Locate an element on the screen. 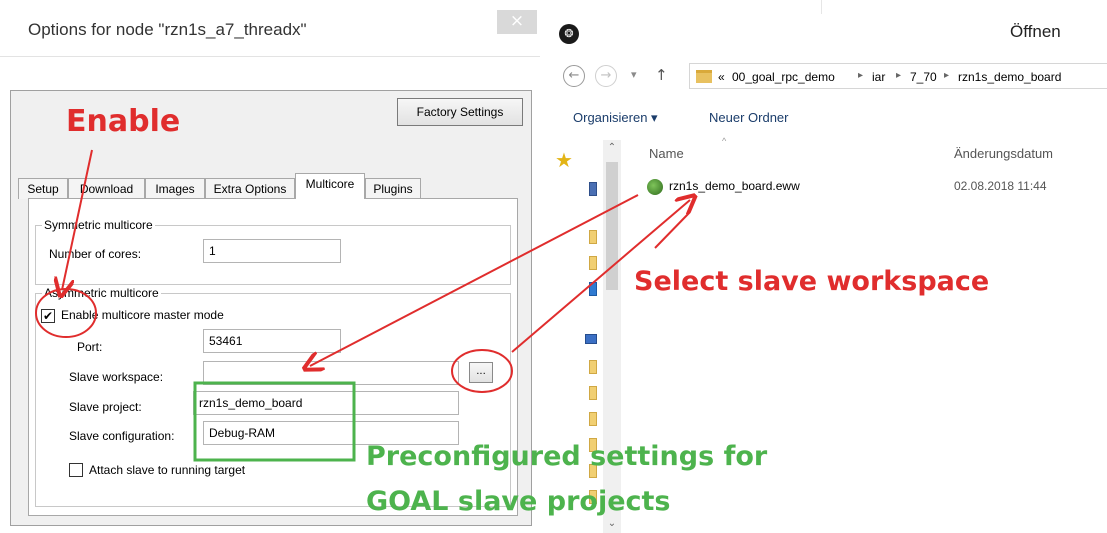 The image size is (1107, 533). organize-menu-button: Organisieren ▾ is located at coordinates (615, 118).